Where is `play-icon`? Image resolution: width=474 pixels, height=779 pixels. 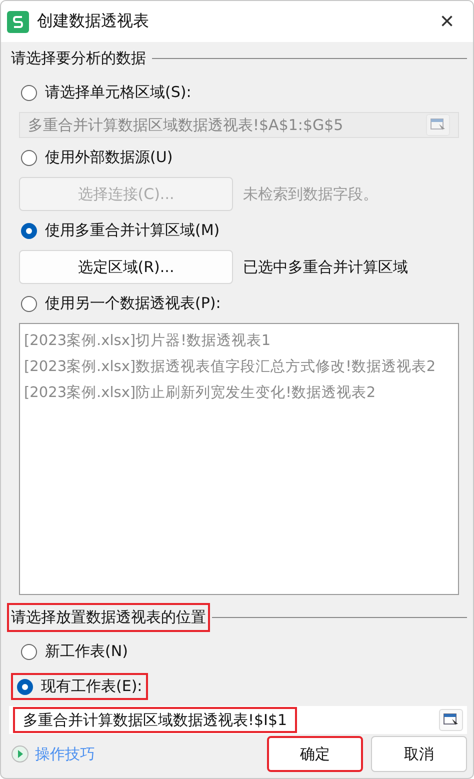 play-icon is located at coordinates (20, 754).